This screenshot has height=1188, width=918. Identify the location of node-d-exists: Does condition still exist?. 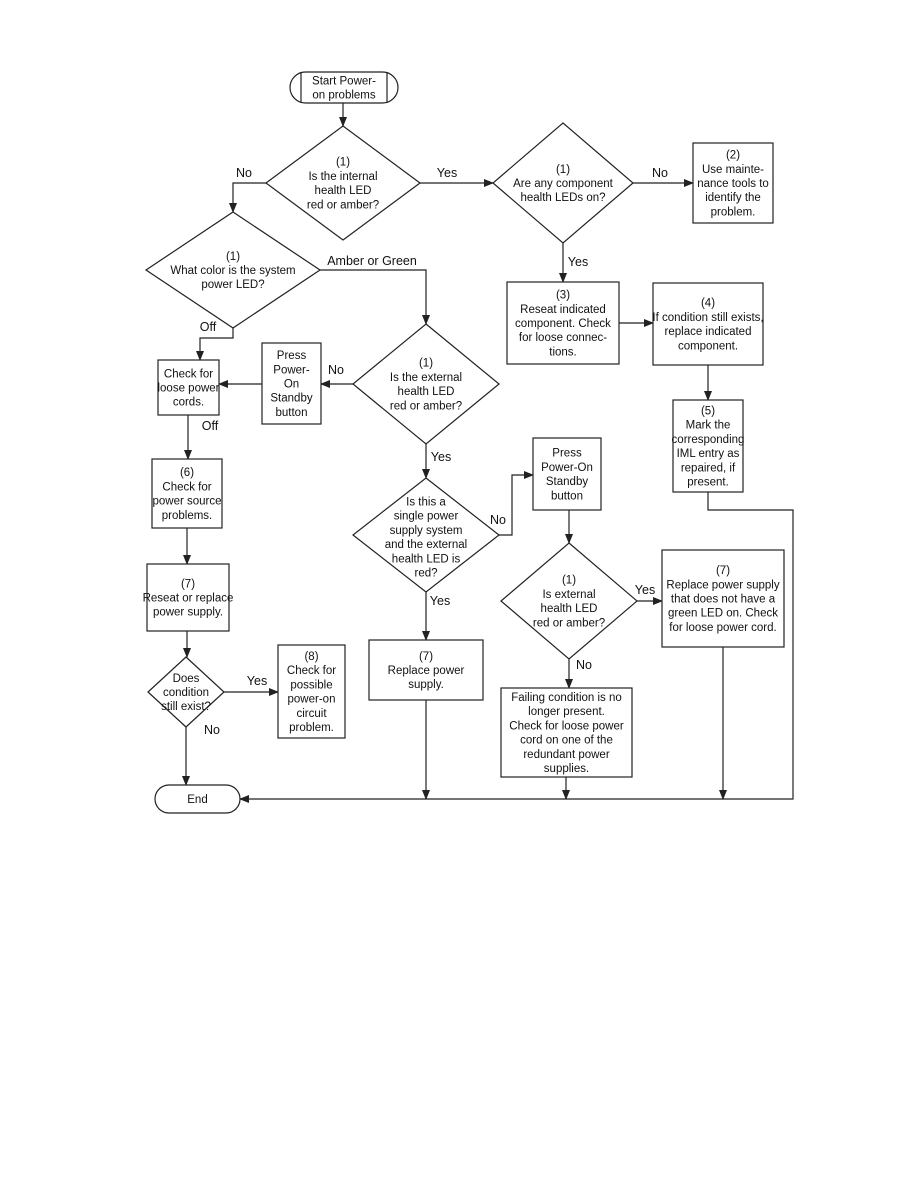
(186, 692).